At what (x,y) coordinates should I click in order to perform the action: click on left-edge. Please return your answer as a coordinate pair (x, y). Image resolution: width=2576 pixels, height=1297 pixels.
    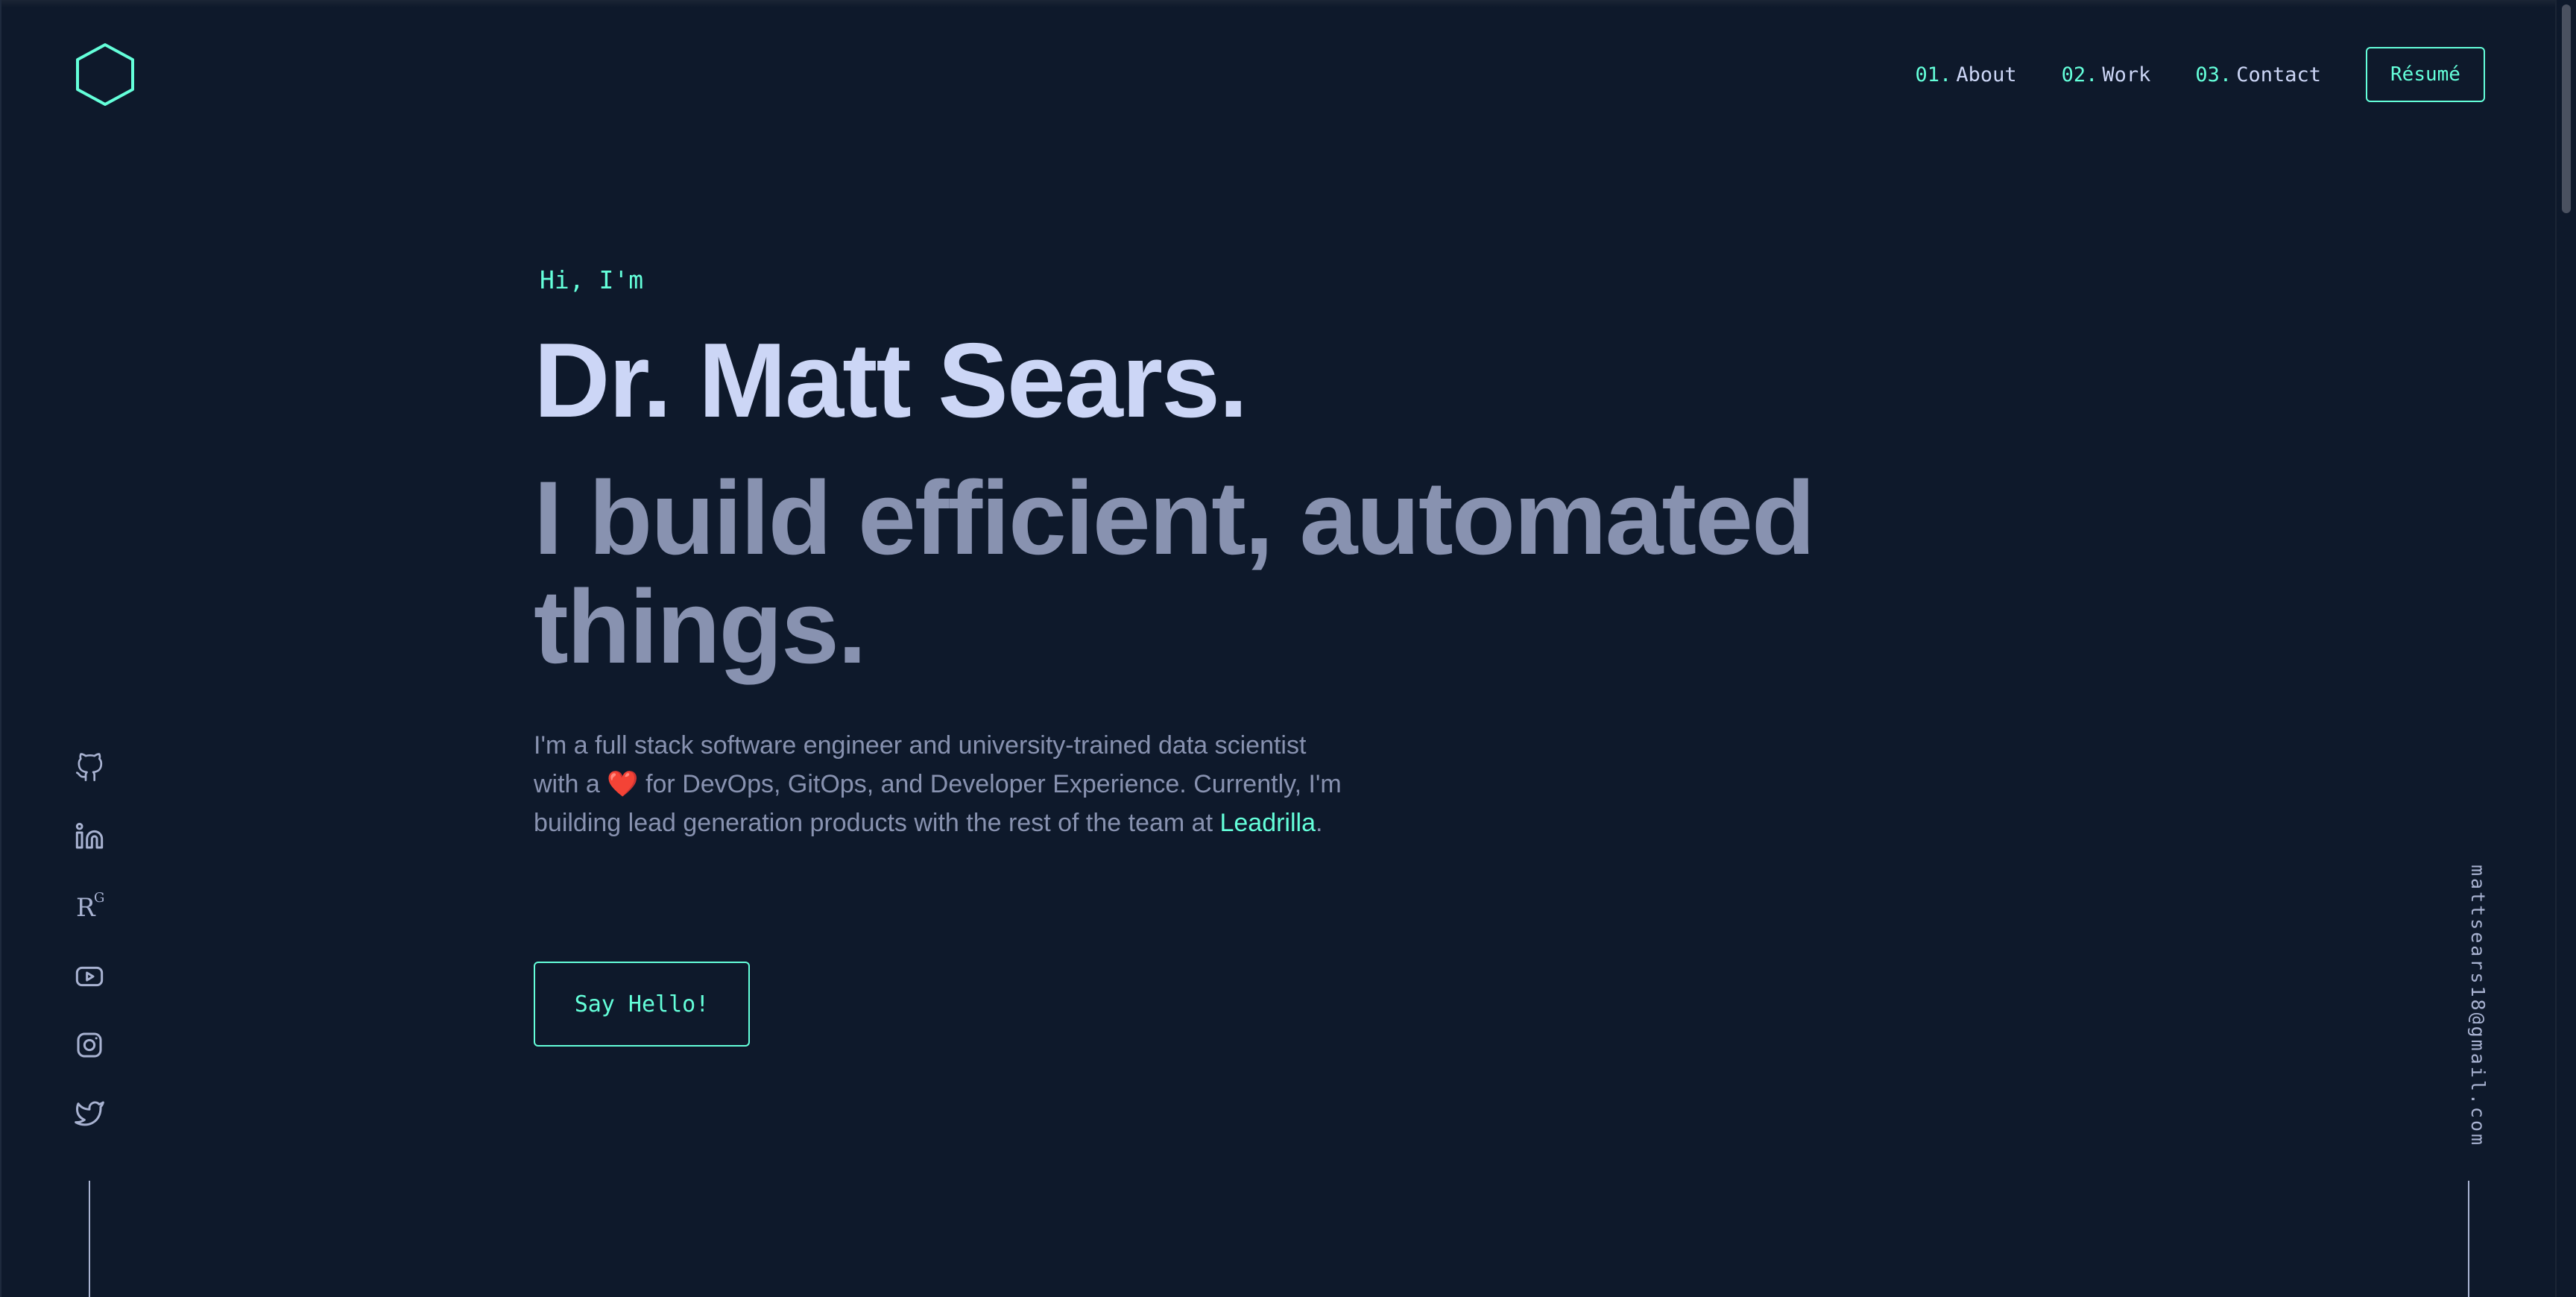
    Looking at the image, I should click on (0, 648).